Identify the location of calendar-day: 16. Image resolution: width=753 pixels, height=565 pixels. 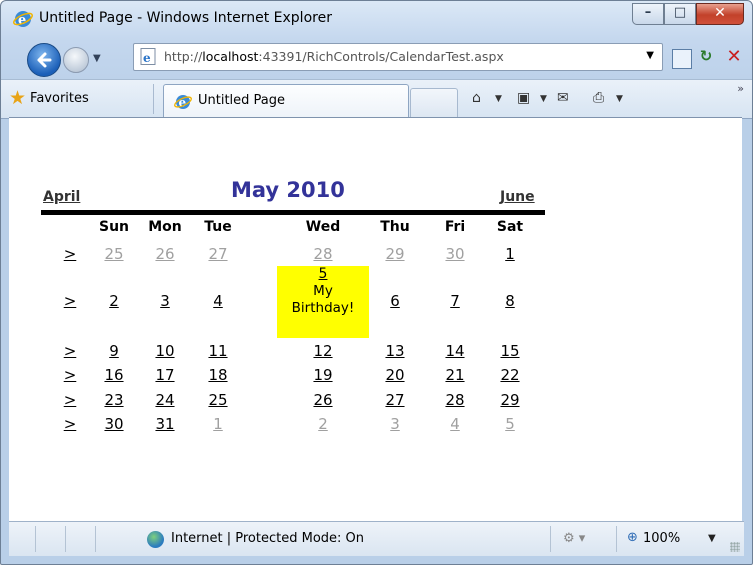
(114, 375).